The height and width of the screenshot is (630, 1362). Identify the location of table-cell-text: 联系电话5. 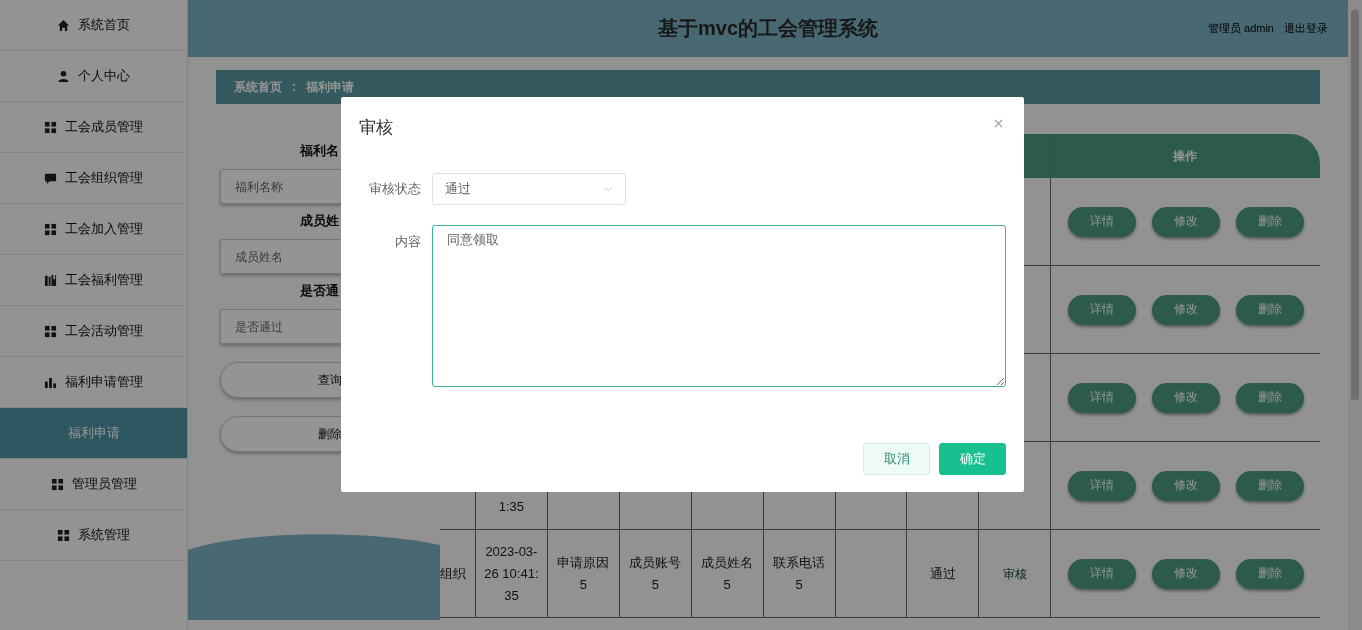
(799, 573).